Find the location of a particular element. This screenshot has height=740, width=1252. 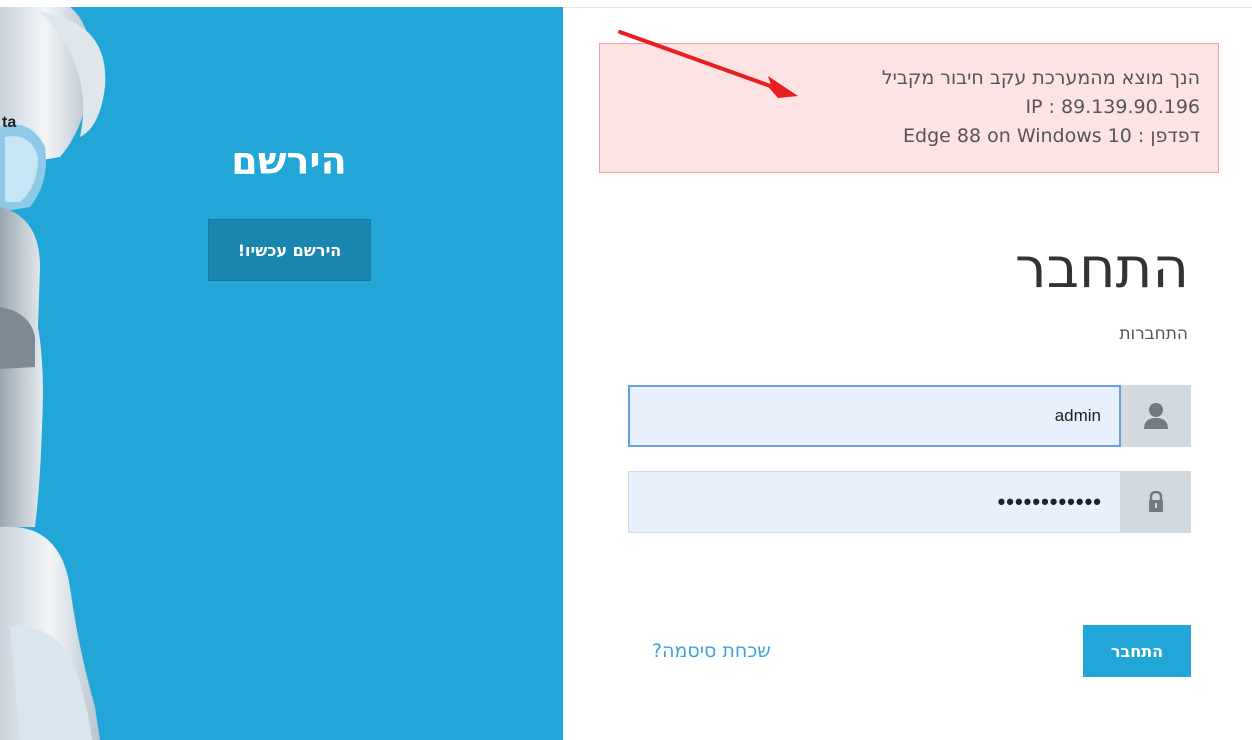

robot-illustration: ta is located at coordinates (53, 373).